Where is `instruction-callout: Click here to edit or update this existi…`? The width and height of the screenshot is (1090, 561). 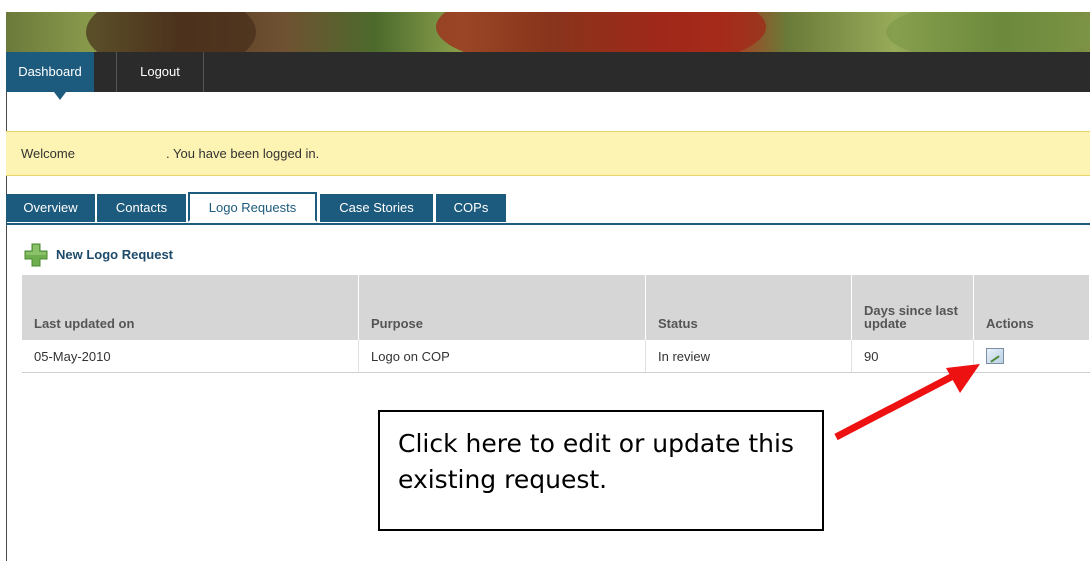
instruction-callout: Click here to edit or update this existi… is located at coordinates (601, 470).